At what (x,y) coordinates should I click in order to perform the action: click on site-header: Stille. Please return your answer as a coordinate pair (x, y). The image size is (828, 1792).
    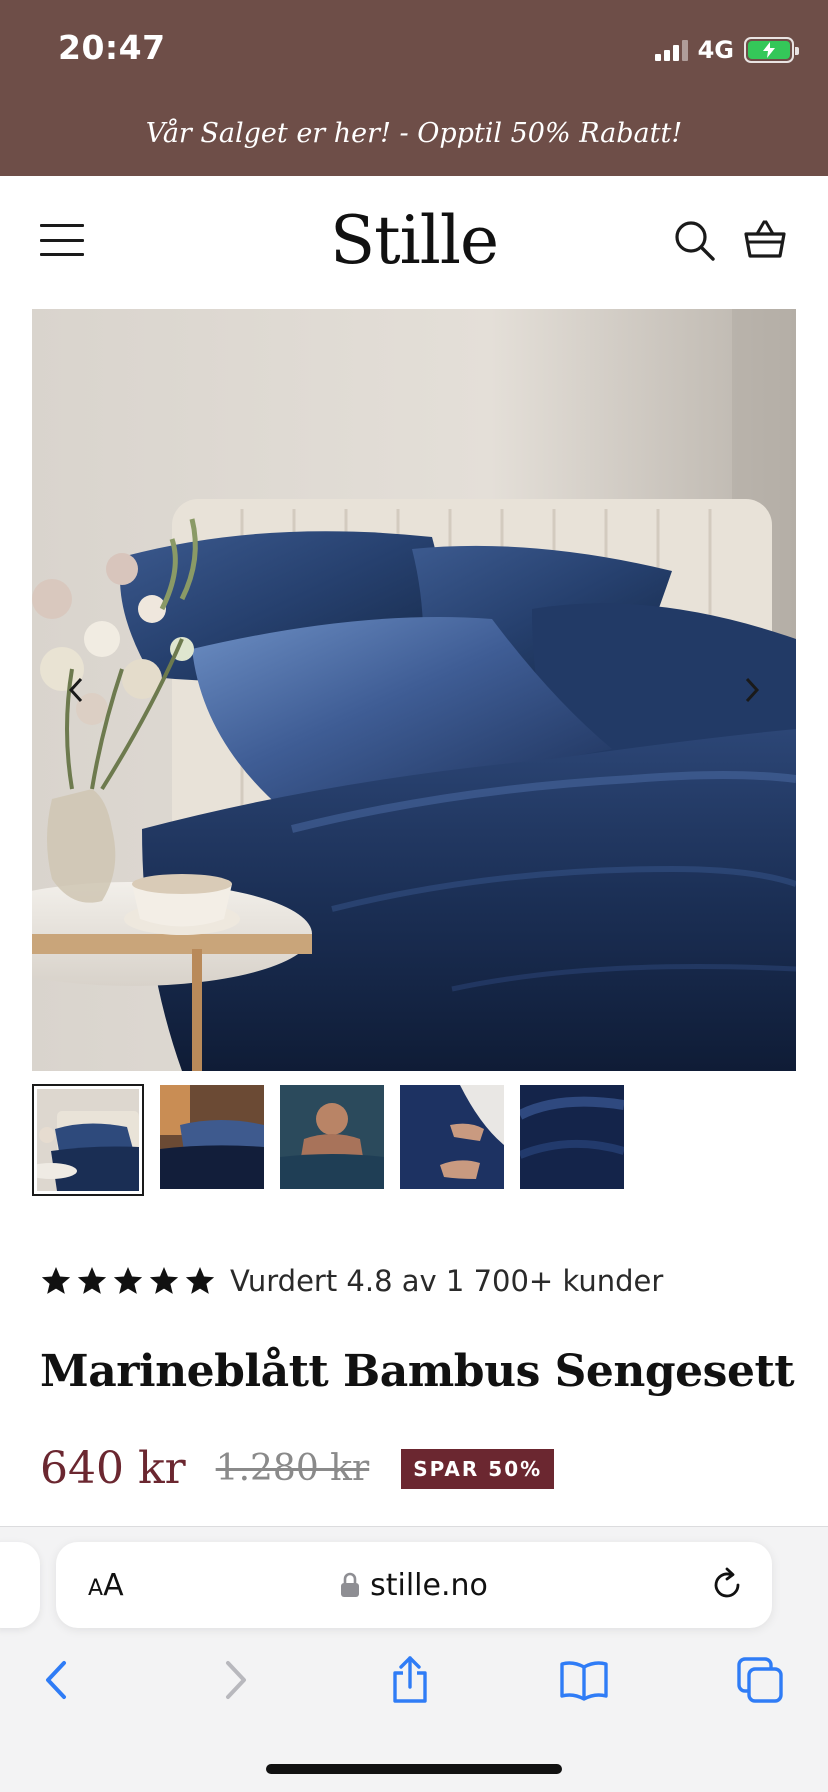
    Looking at the image, I should click on (414, 241).